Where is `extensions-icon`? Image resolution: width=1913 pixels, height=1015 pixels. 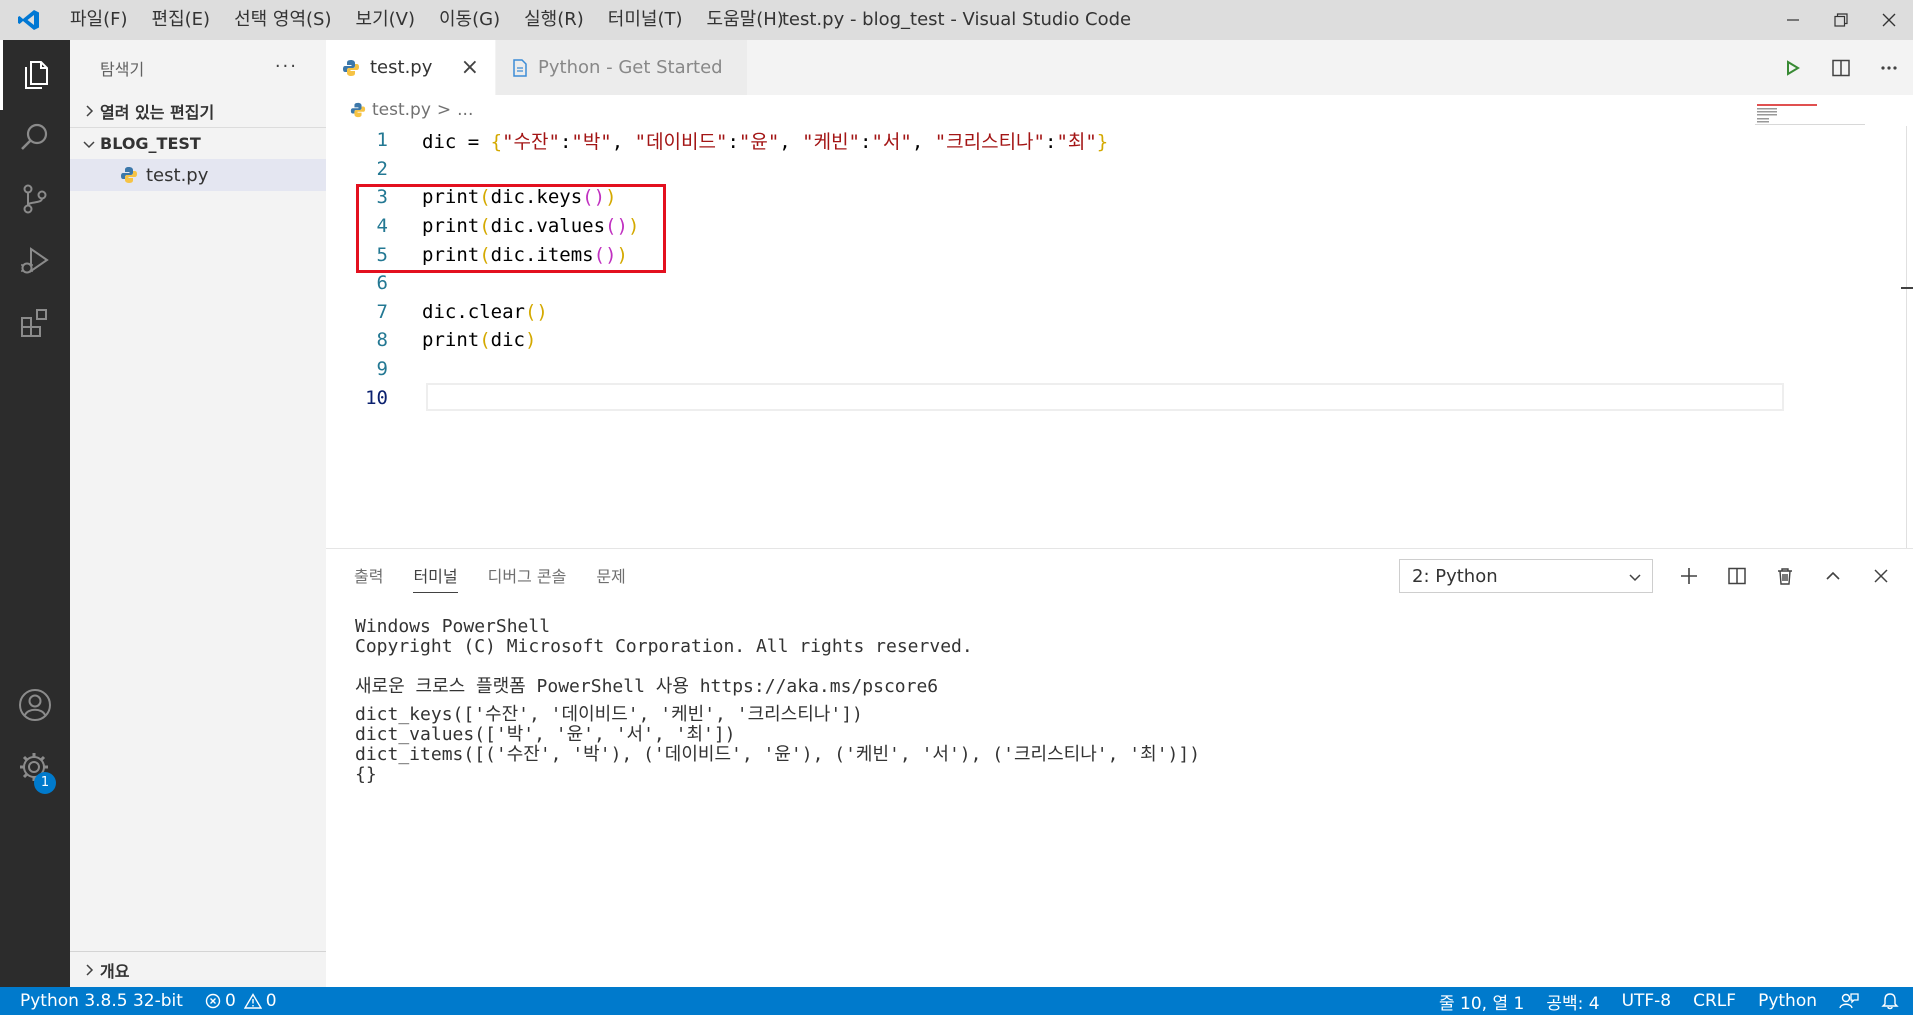 extensions-icon is located at coordinates (34, 323).